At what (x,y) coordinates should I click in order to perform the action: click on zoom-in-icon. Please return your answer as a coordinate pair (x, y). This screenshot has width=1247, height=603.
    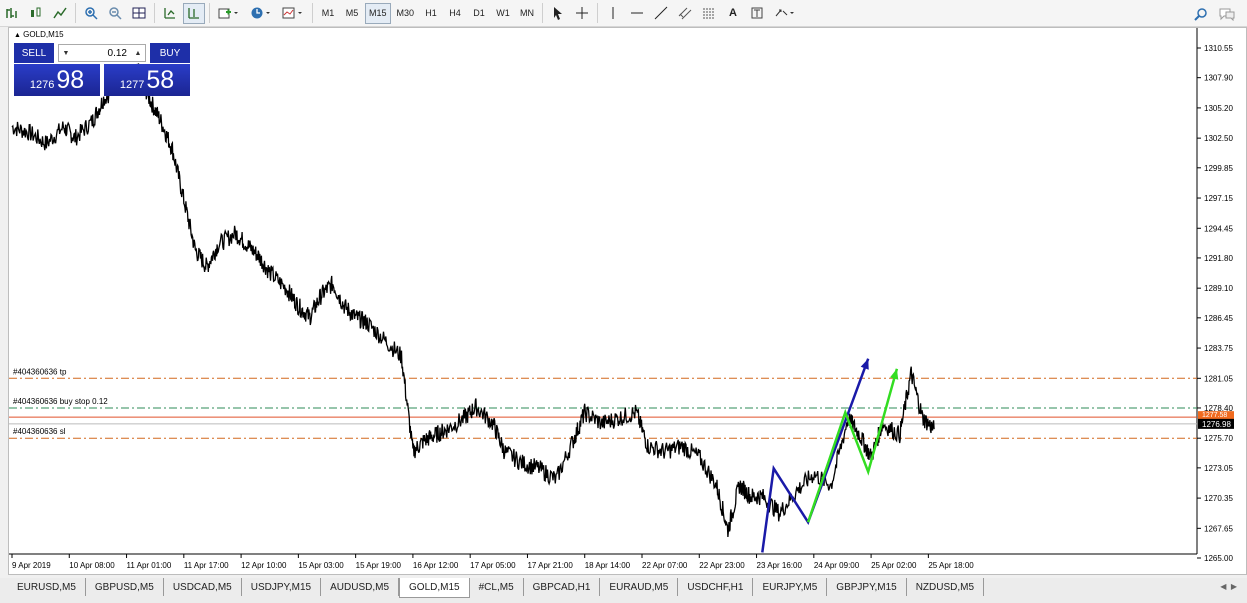
    Looking at the image, I should click on (91, 13).